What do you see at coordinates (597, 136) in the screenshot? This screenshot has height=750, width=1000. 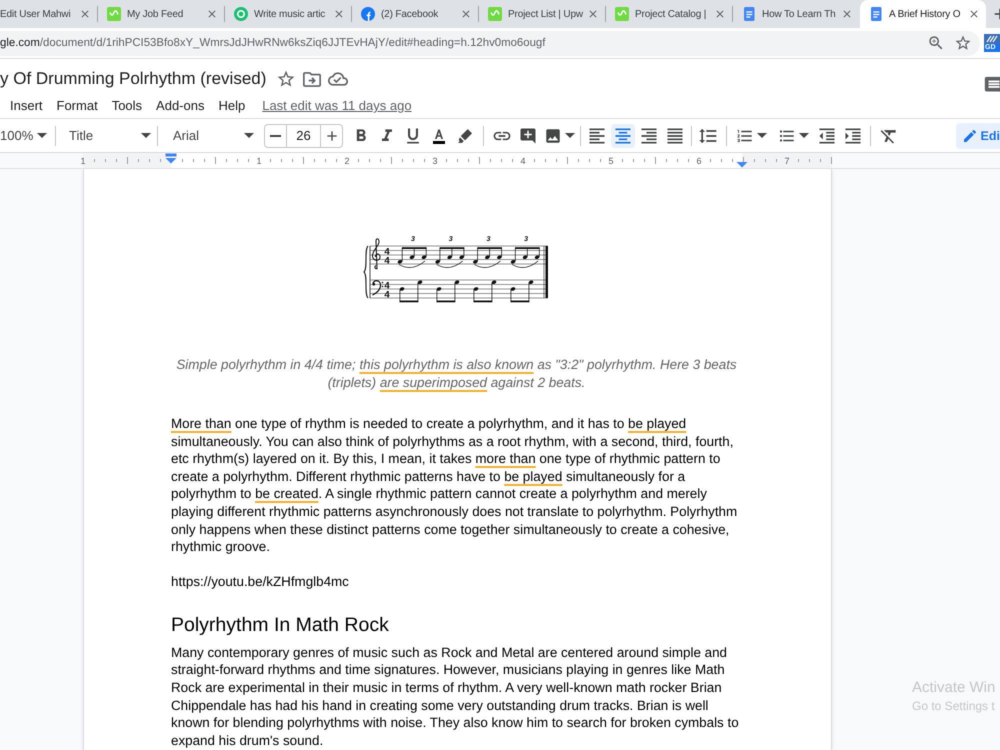 I see `align-left-icon` at bounding box center [597, 136].